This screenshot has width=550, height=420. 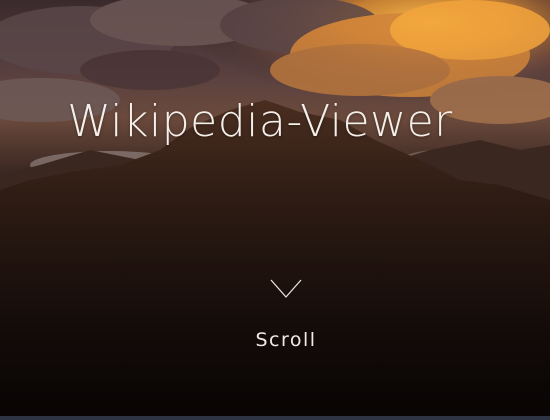 What do you see at coordinates (275, 340) in the screenshot?
I see `scroll-label: Scroll` at bounding box center [275, 340].